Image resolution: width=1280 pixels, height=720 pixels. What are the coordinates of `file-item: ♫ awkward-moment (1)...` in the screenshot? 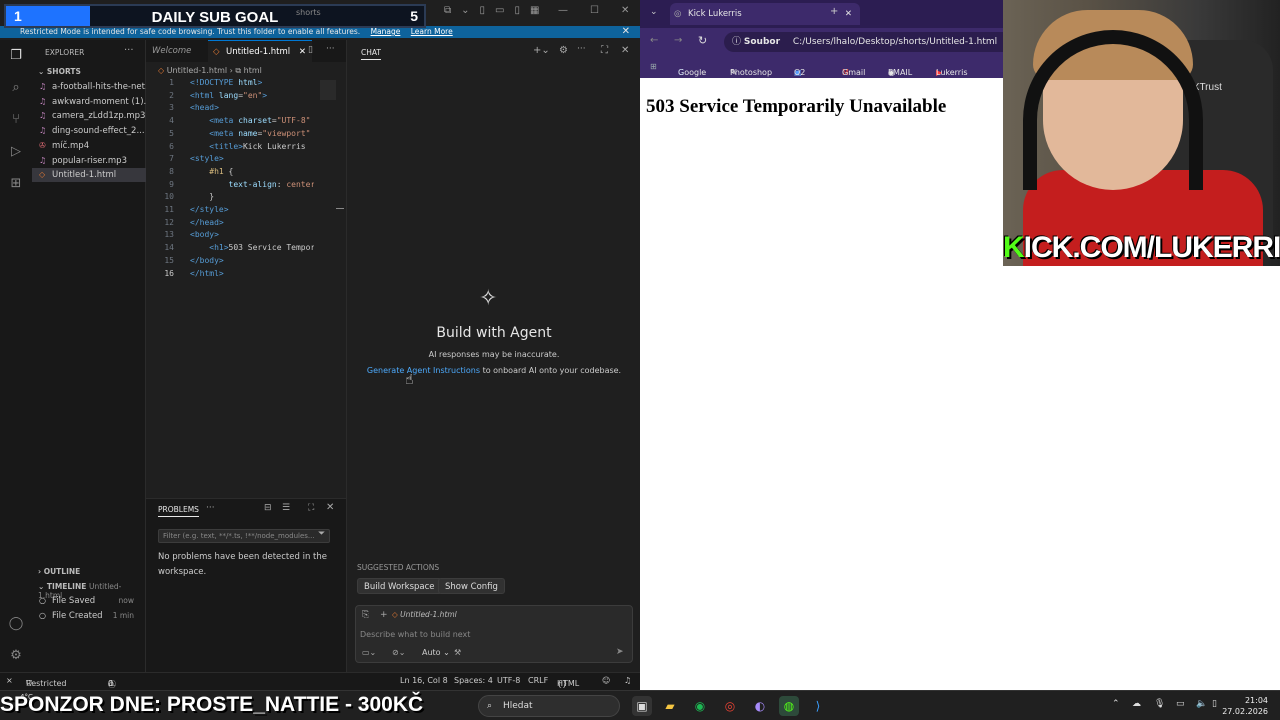 It's located at (89, 102).